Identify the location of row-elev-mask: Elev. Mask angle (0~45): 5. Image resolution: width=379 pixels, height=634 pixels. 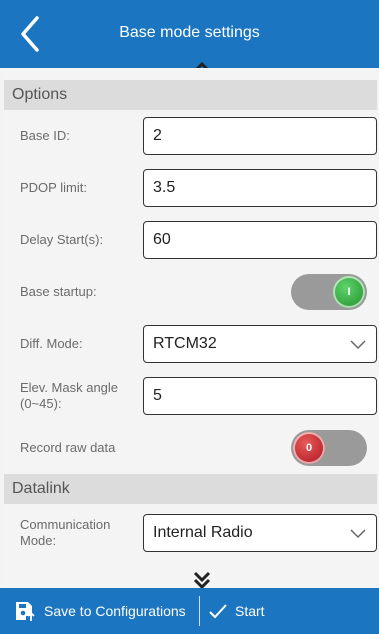
(190, 396).